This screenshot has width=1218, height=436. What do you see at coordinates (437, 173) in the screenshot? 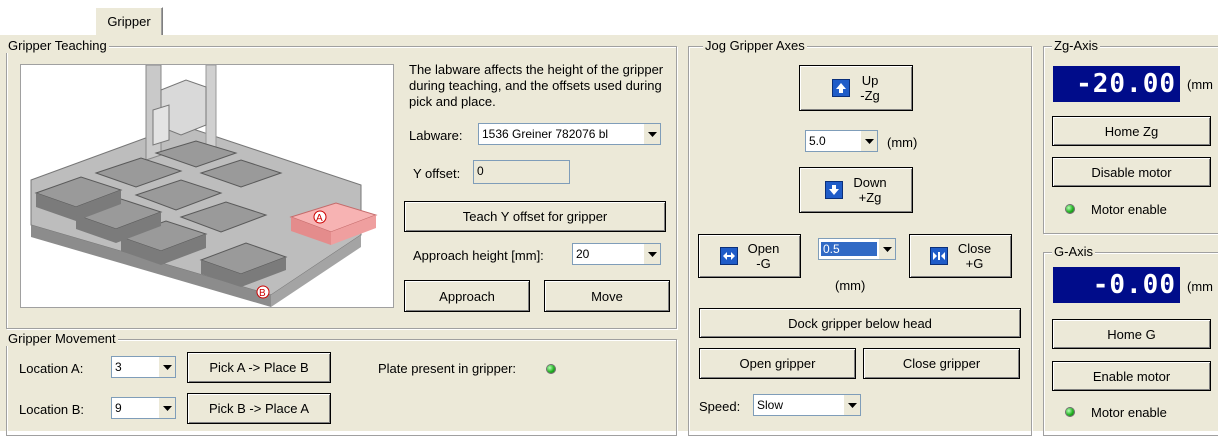
I see `y-offset-label: Y offset:` at bounding box center [437, 173].